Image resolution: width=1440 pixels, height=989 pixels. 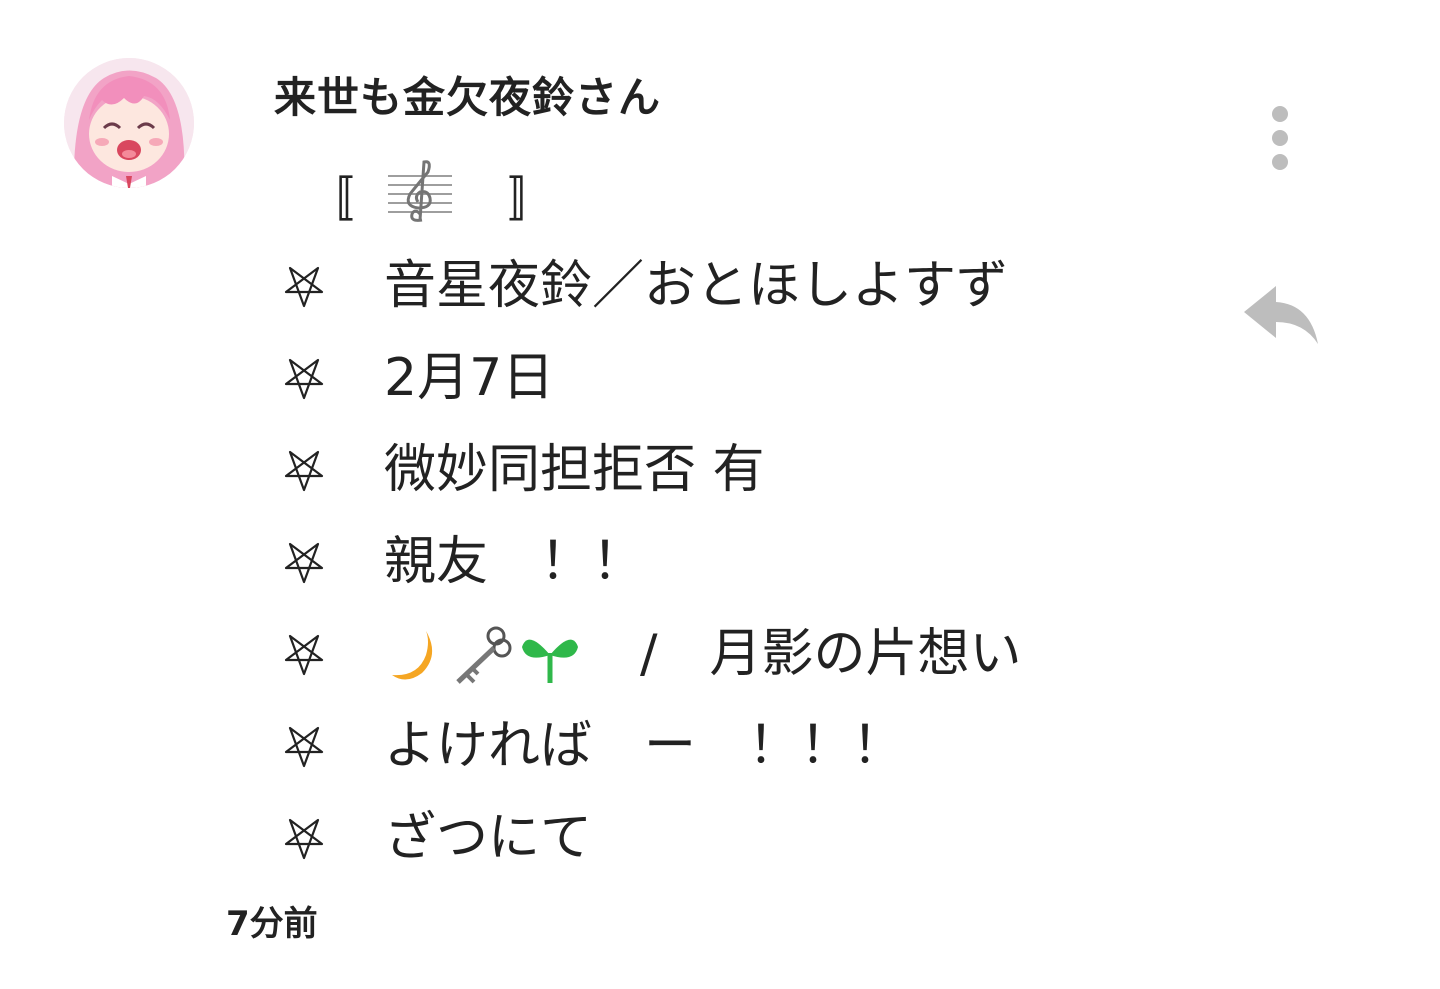 What do you see at coordinates (467, 94) in the screenshot?
I see `username: 来世も金欠夜鈴さん` at bounding box center [467, 94].